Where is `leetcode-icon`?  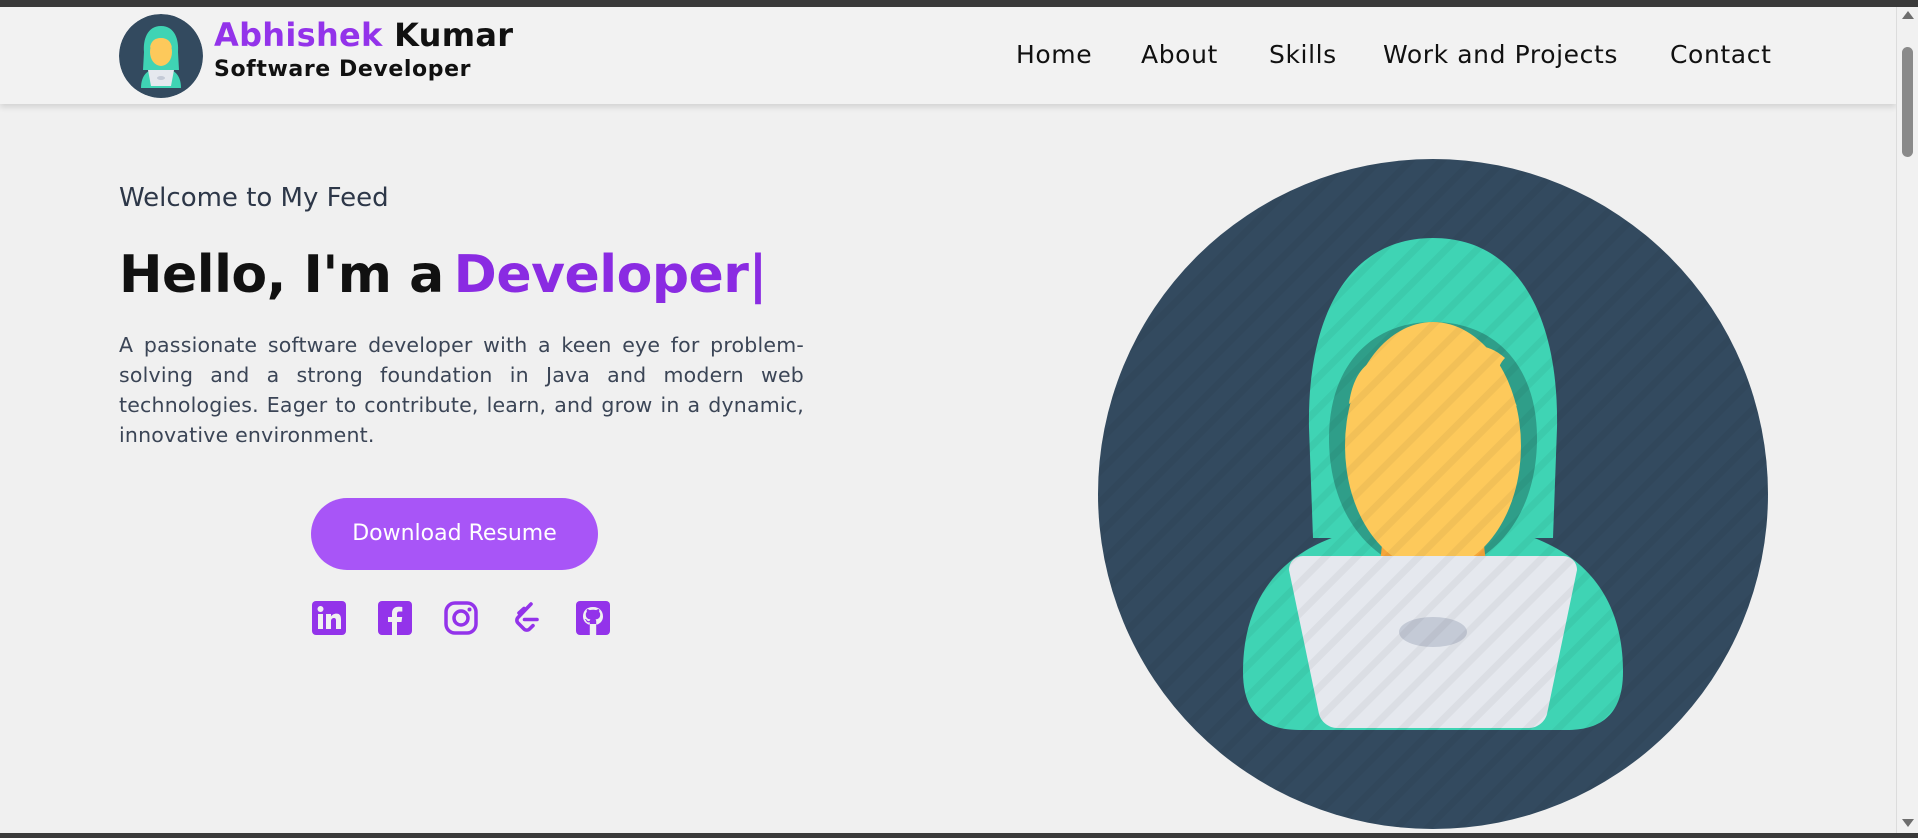 leetcode-icon is located at coordinates (527, 618).